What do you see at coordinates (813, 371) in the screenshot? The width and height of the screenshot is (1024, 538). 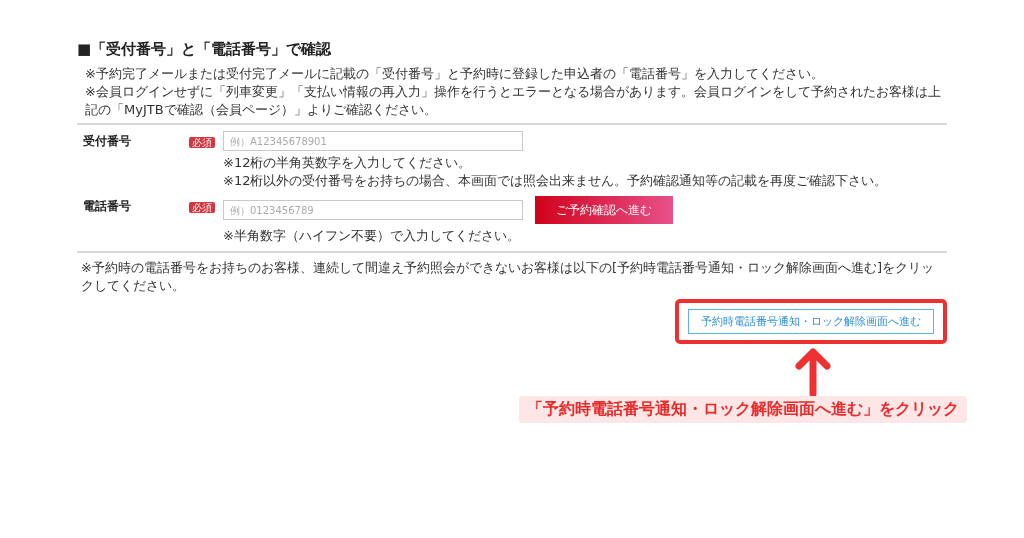 I see `up-arrow-icon` at bounding box center [813, 371].